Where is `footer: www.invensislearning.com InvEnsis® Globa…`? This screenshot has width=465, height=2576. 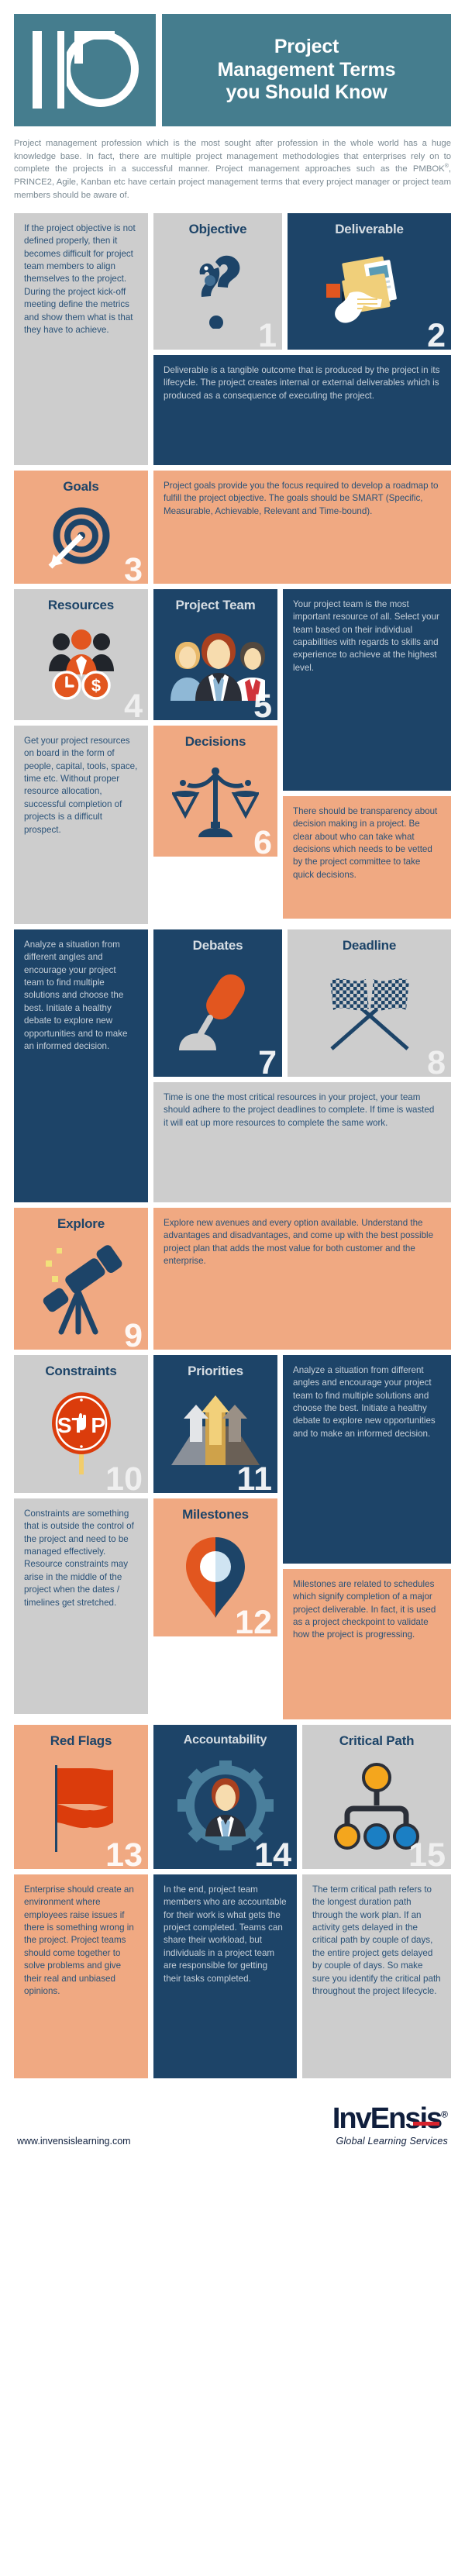
footer: www.invensislearning.com InvEnsis® Globa… is located at coordinates (232, 2121).